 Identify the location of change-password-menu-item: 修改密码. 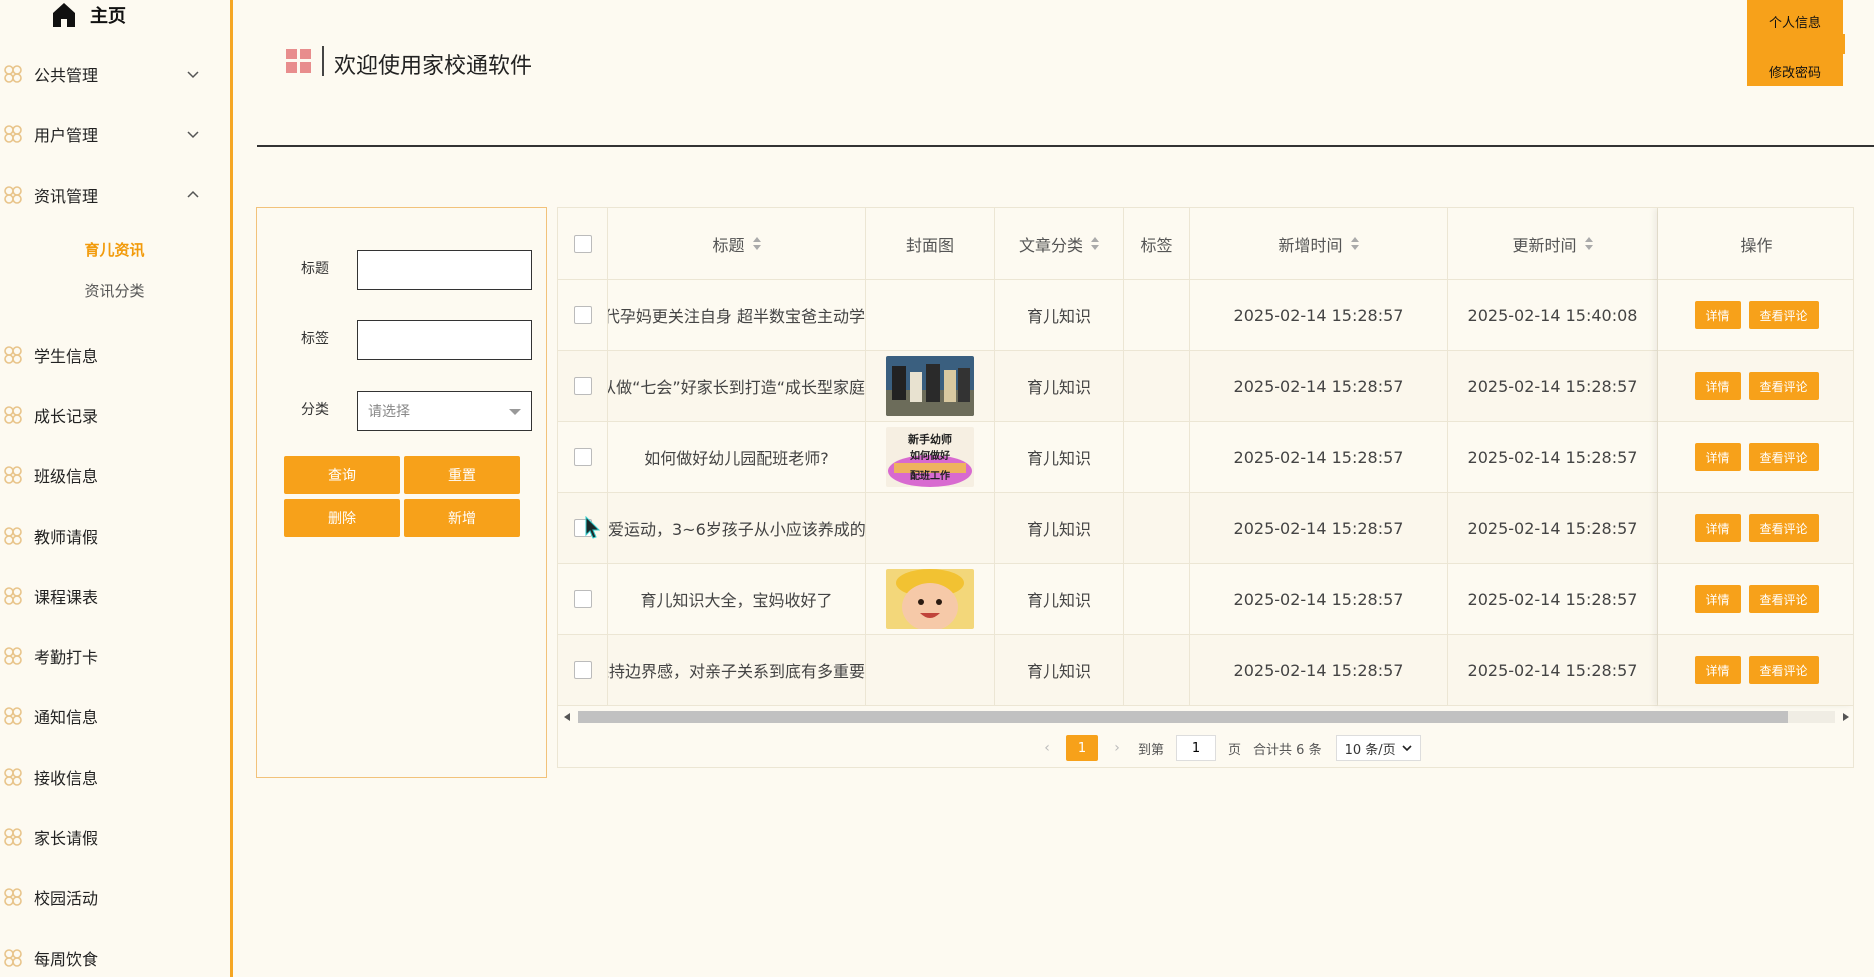
(1795, 59).